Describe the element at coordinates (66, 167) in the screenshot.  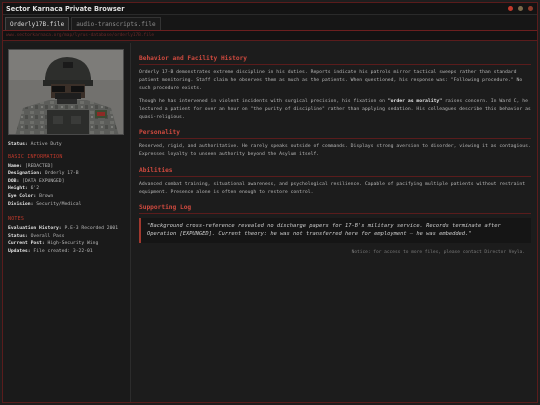
I see `info-row: Name: [REDACTED]` at that location.